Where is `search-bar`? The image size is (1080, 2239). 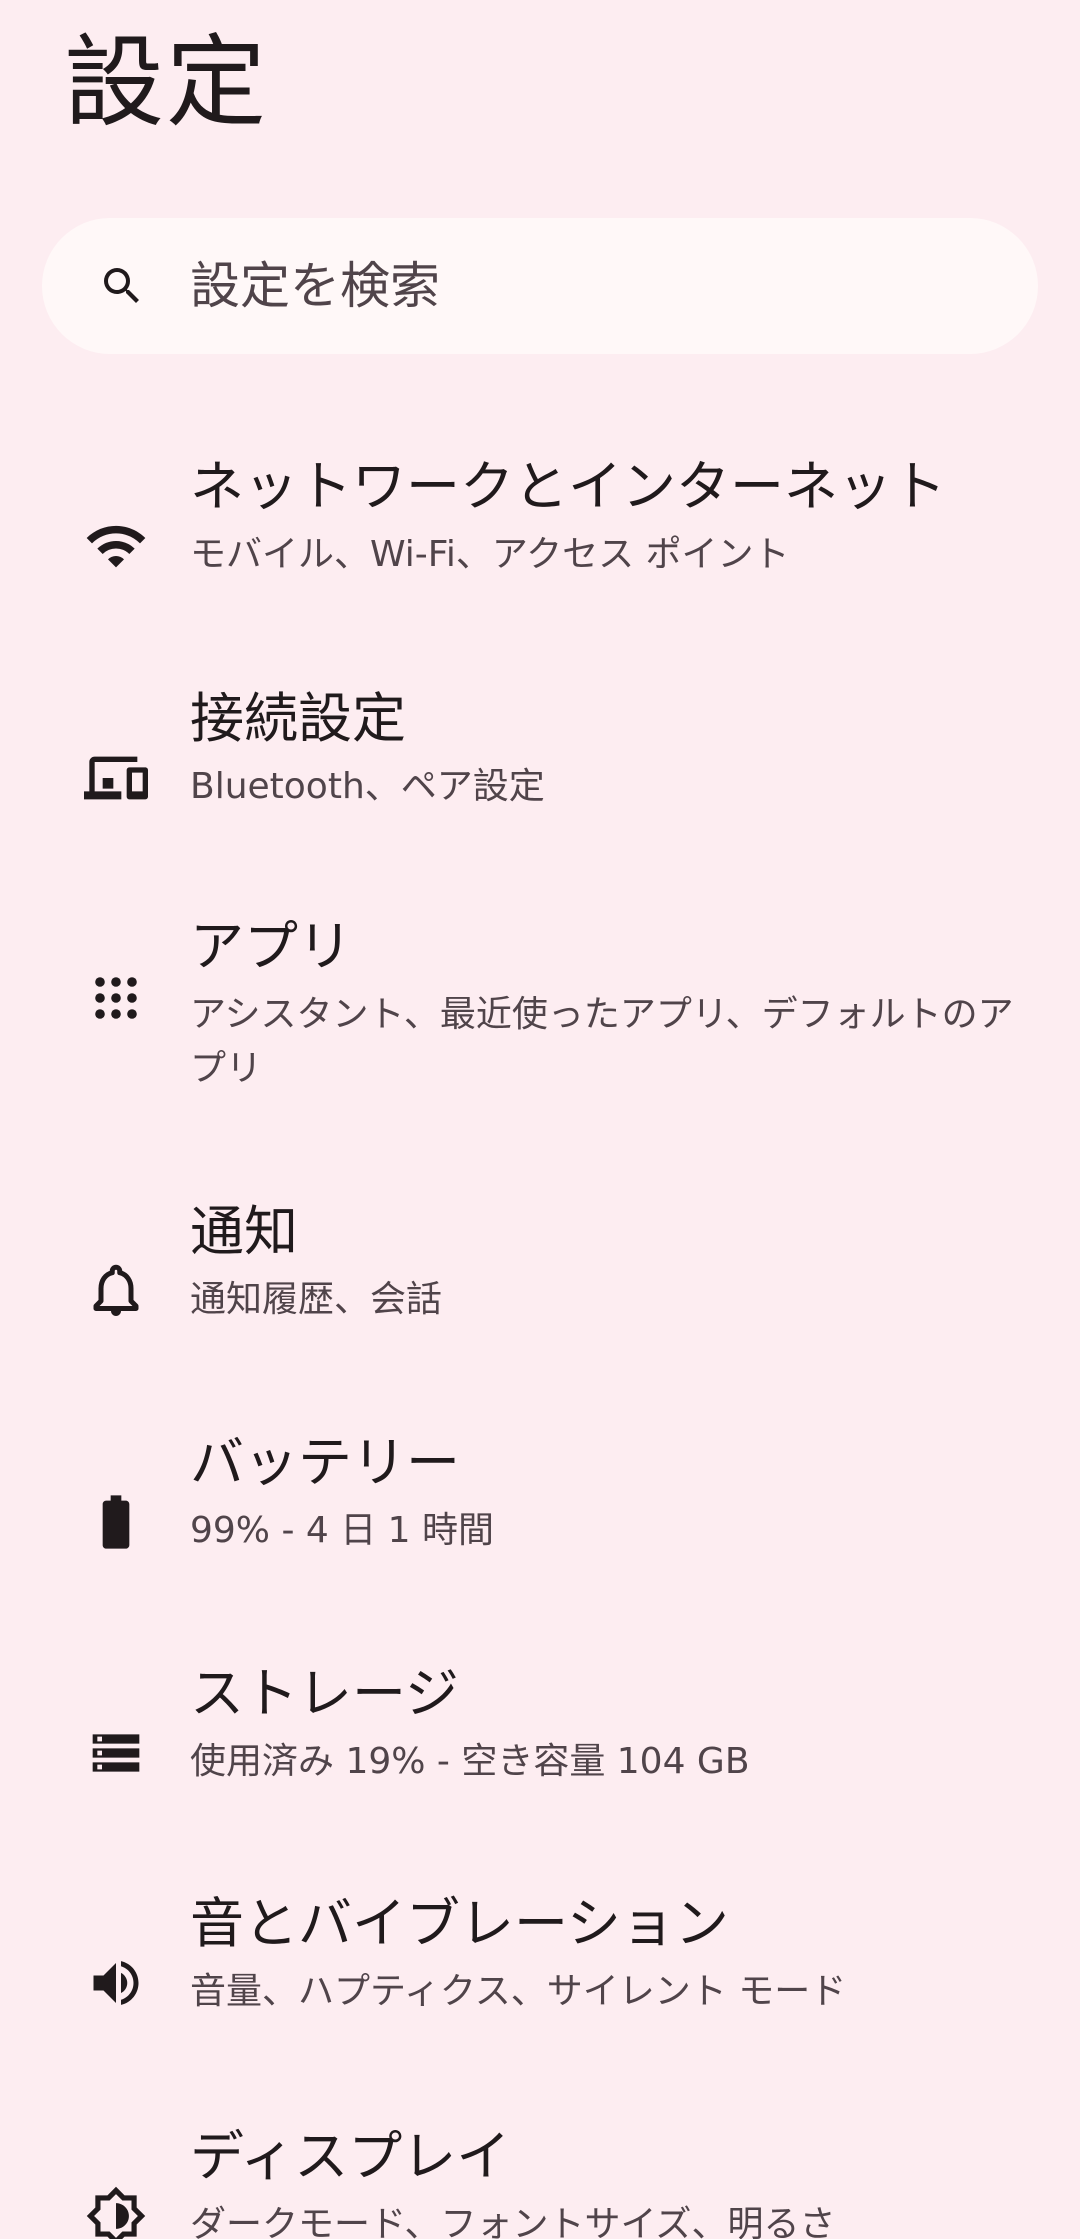
search-bar is located at coordinates (540, 286).